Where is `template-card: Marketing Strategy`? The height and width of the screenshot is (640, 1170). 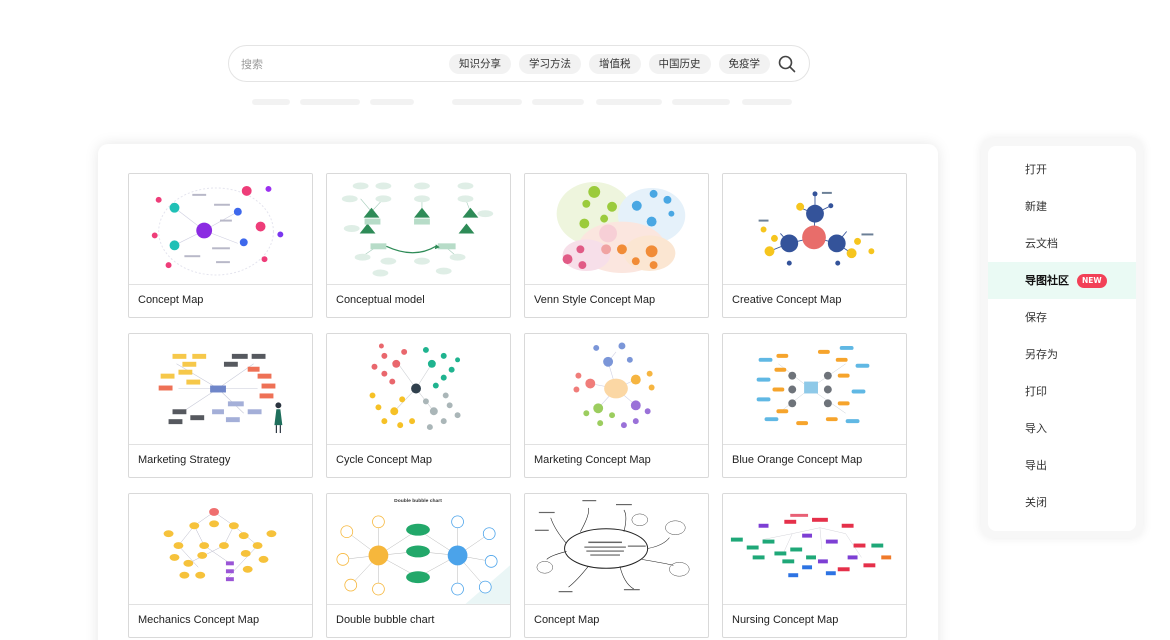 template-card: Marketing Strategy is located at coordinates (220, 405).